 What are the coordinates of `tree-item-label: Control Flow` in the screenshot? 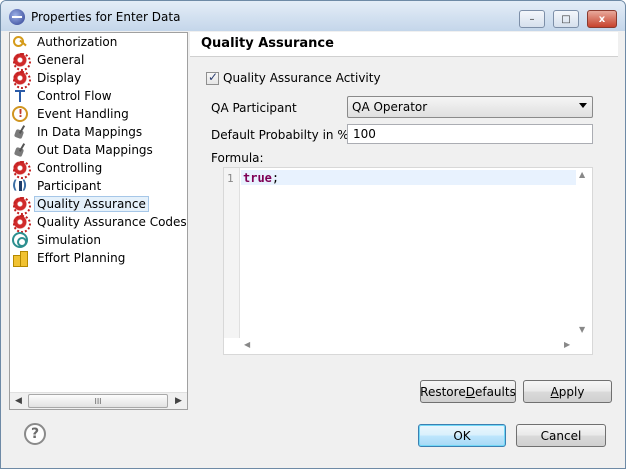 It's located at (74, 96).